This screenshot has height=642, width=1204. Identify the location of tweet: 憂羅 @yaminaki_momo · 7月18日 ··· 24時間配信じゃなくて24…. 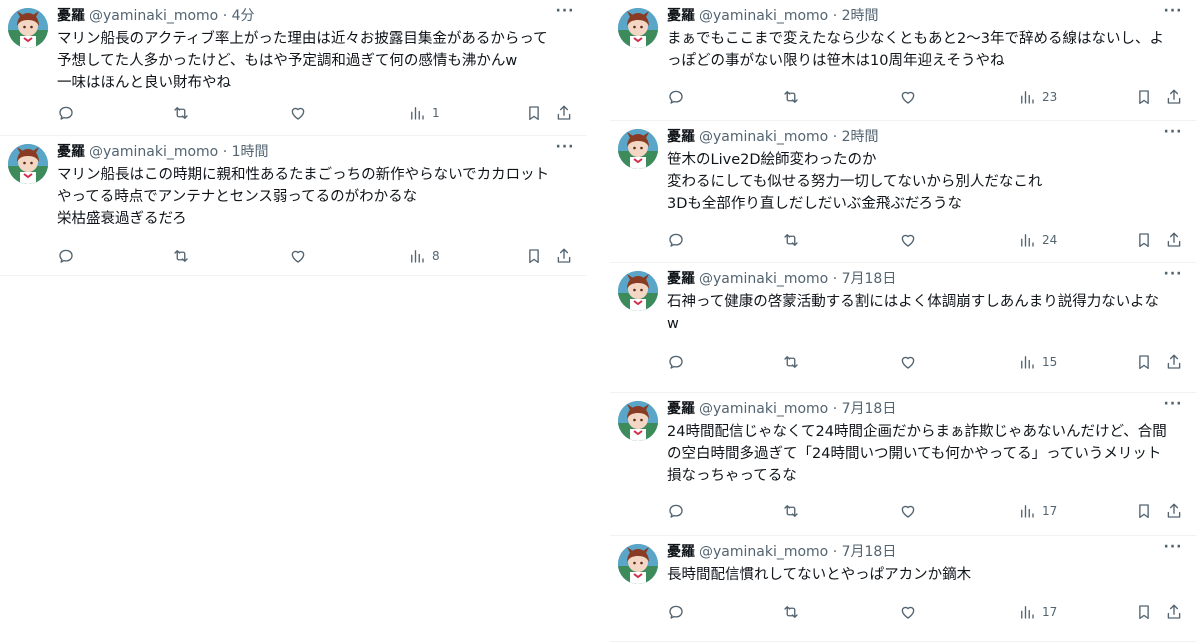
(903, 464).